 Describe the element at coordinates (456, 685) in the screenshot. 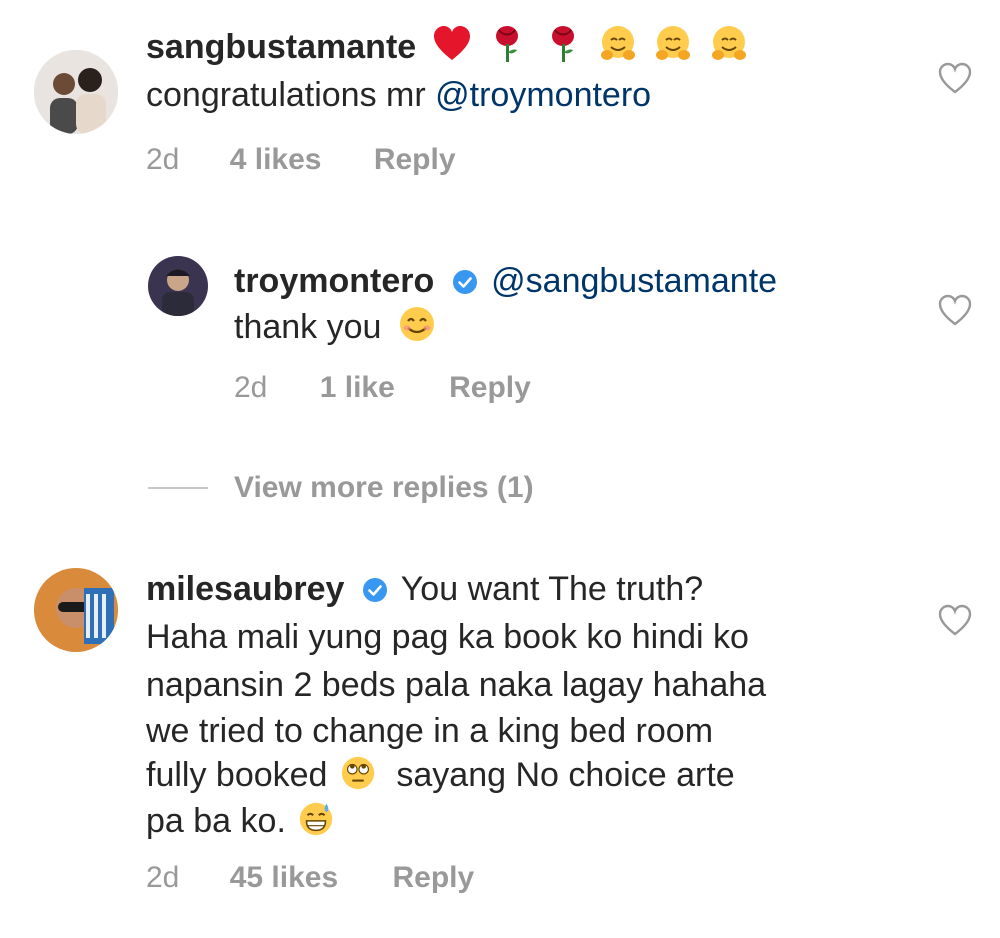

I see `comment-text-line: napansin 2 beds pala naka lagay hahaha` at that location.